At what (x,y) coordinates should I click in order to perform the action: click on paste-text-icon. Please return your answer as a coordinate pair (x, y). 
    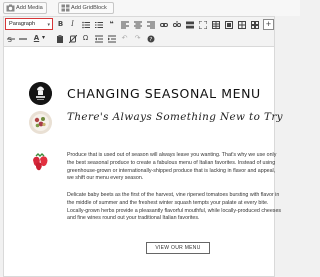
    Looking at the image, I should click on (59, 38).